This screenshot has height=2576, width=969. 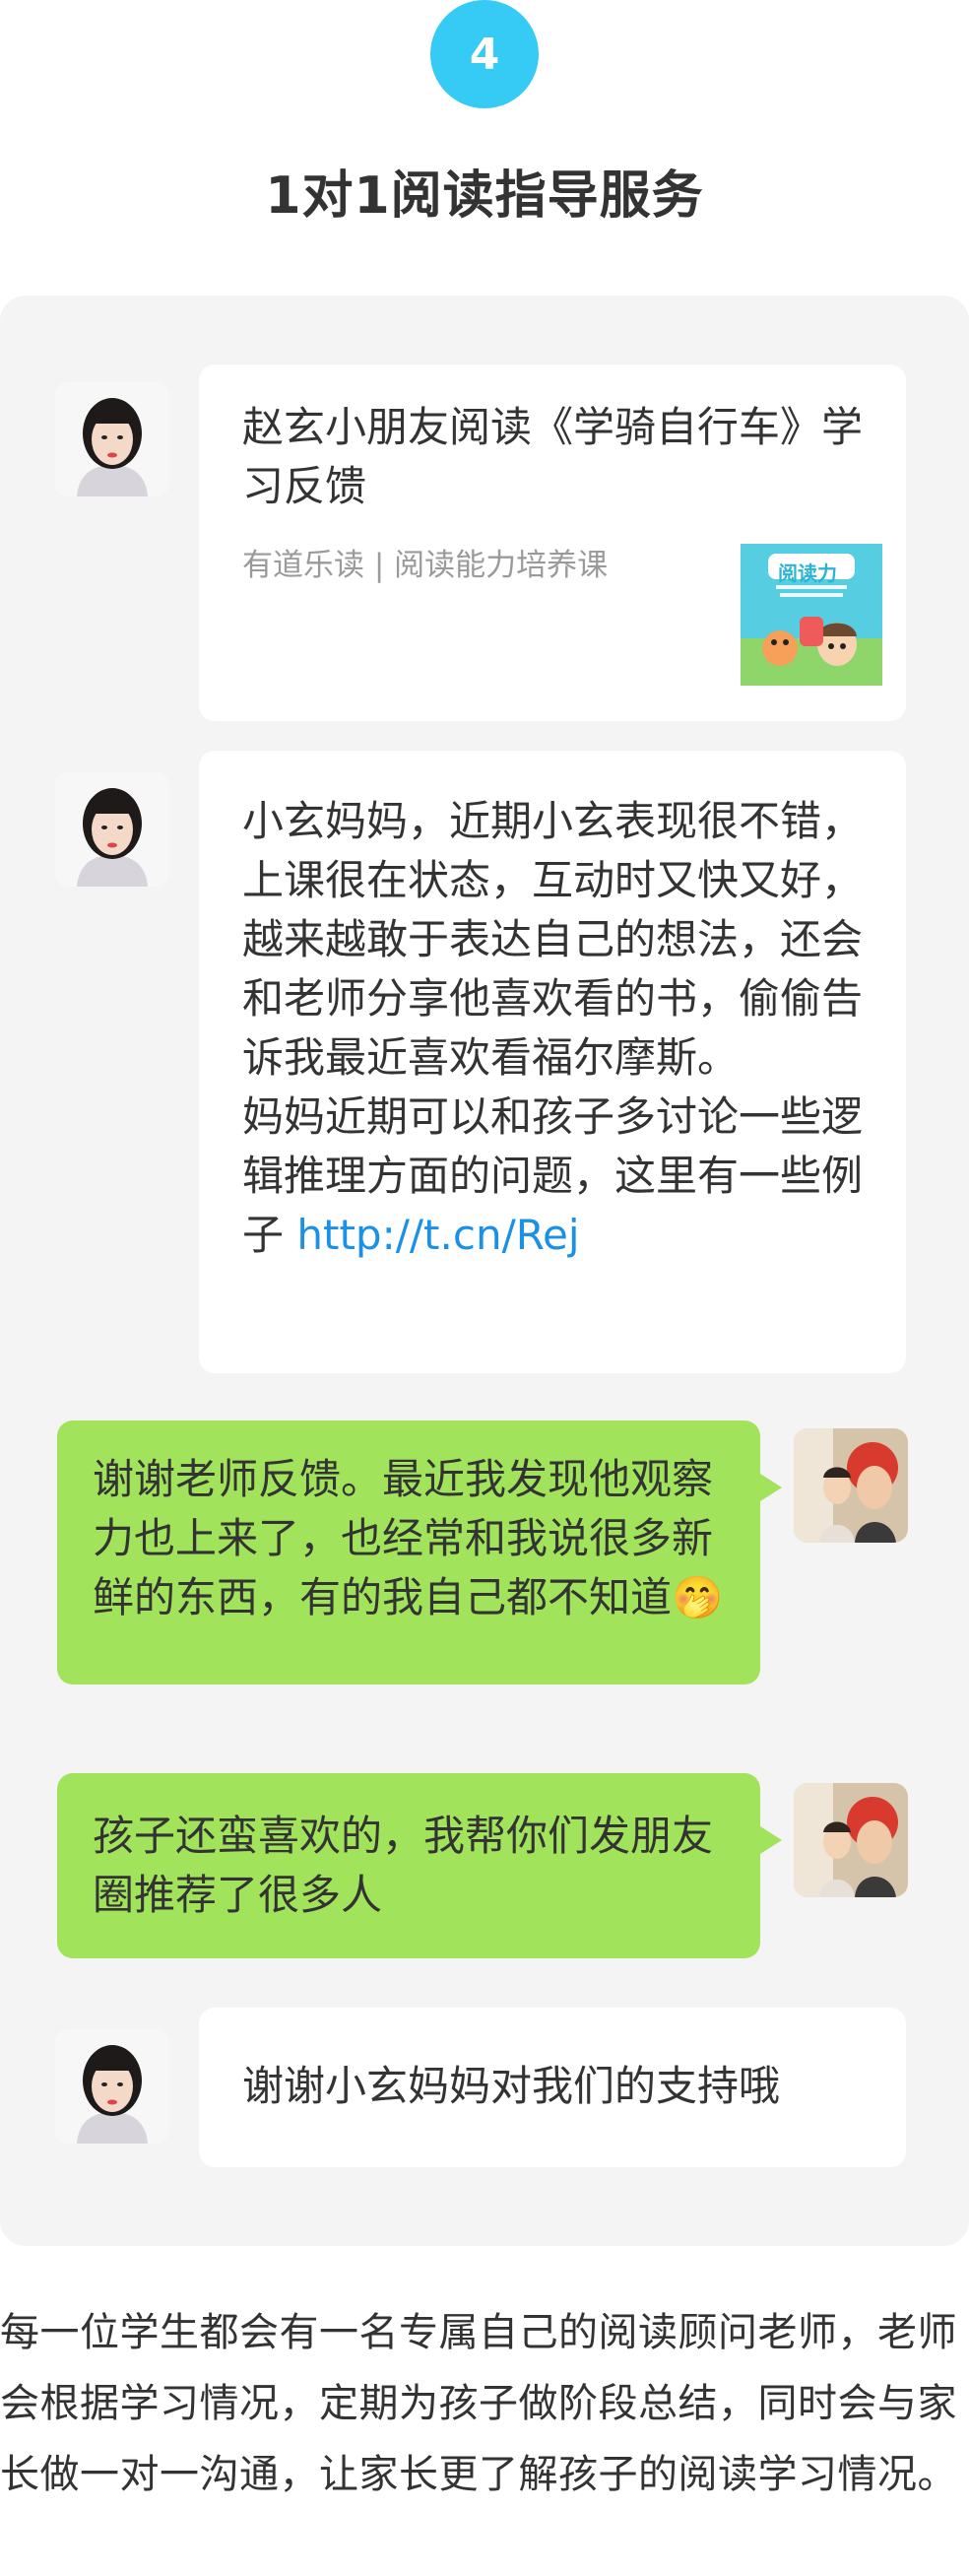 I want to click on shy-face-emoji-icon: 🤭, so click(x=698, y=1597).